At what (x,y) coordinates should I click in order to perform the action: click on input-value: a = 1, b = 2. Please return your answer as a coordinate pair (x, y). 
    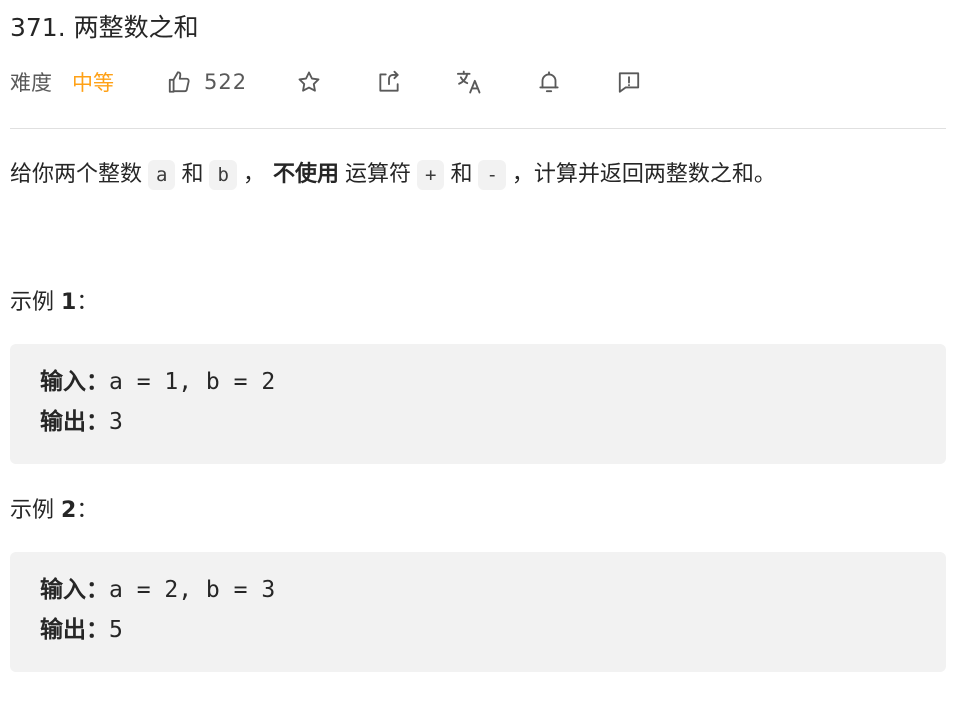
    Looking at the image, I should click on (192, 382).